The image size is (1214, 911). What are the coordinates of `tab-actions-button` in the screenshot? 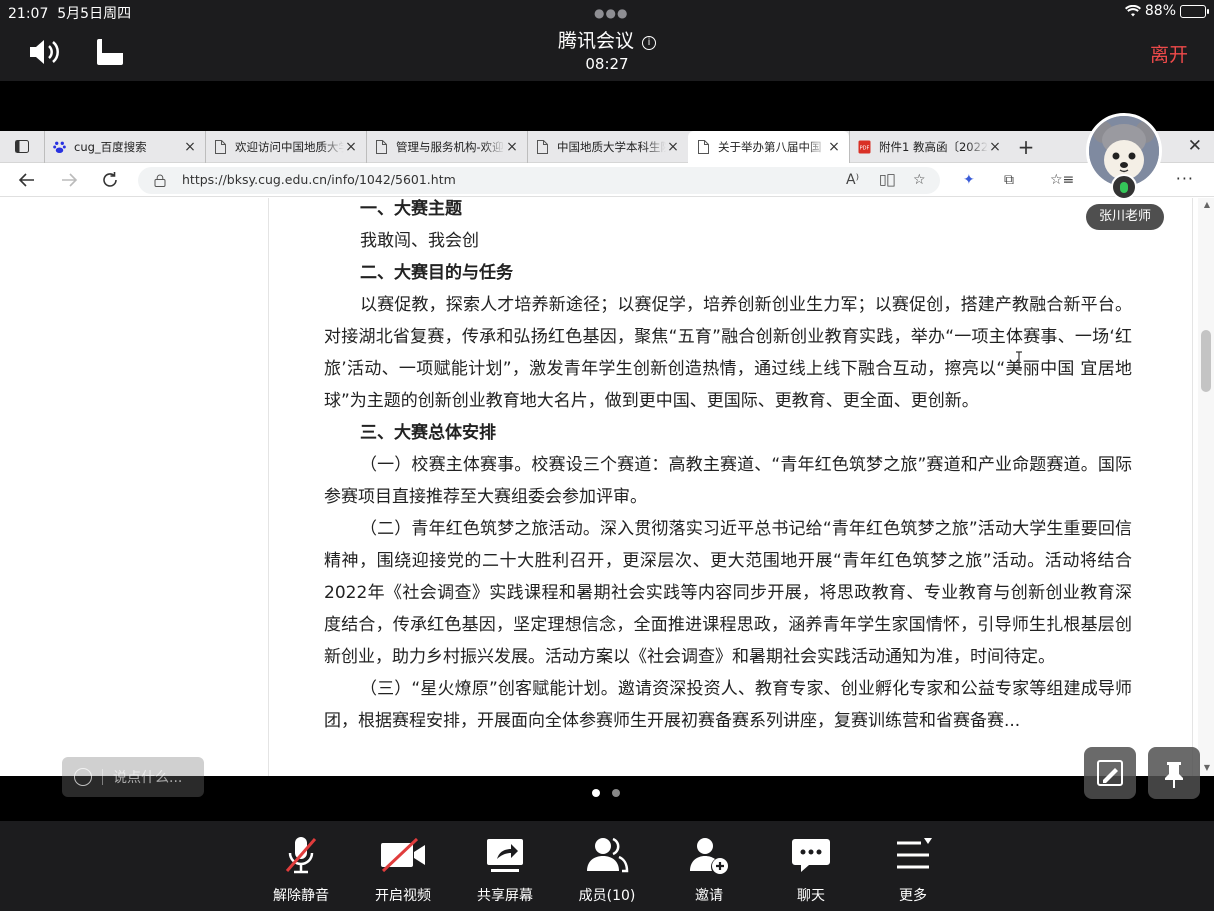 It's located at (22, 147).